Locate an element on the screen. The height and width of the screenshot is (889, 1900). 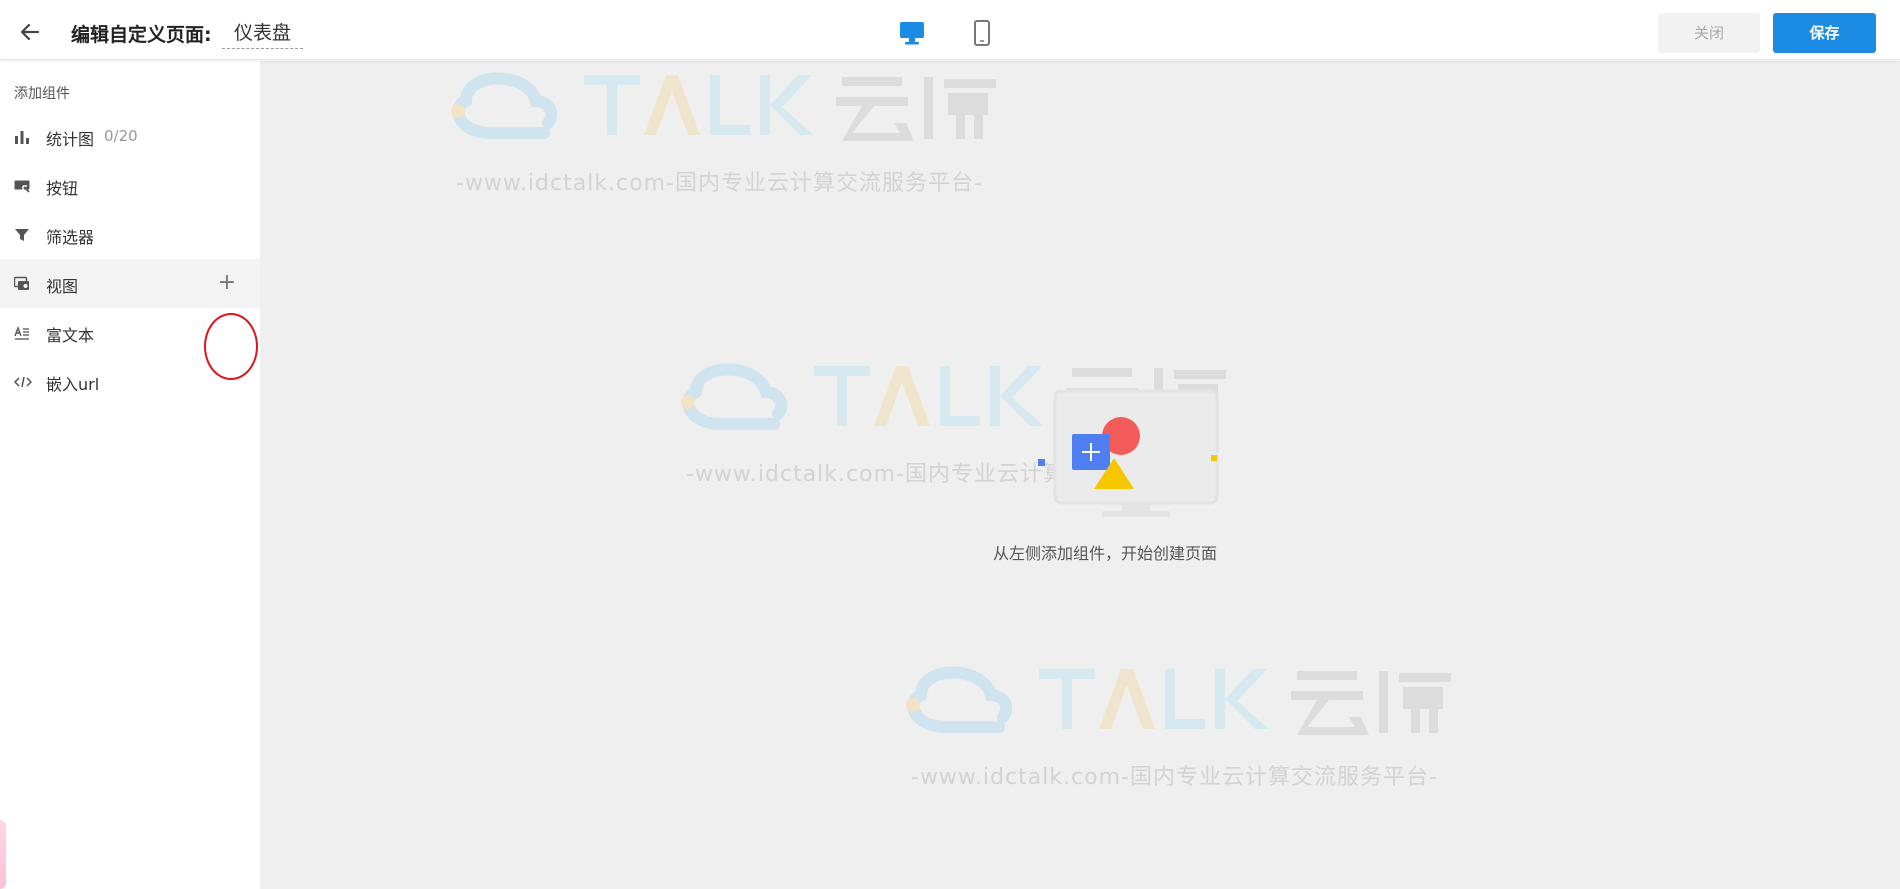
page-title-label: 编辑自定义页面: is located at coordinates (141, 35).